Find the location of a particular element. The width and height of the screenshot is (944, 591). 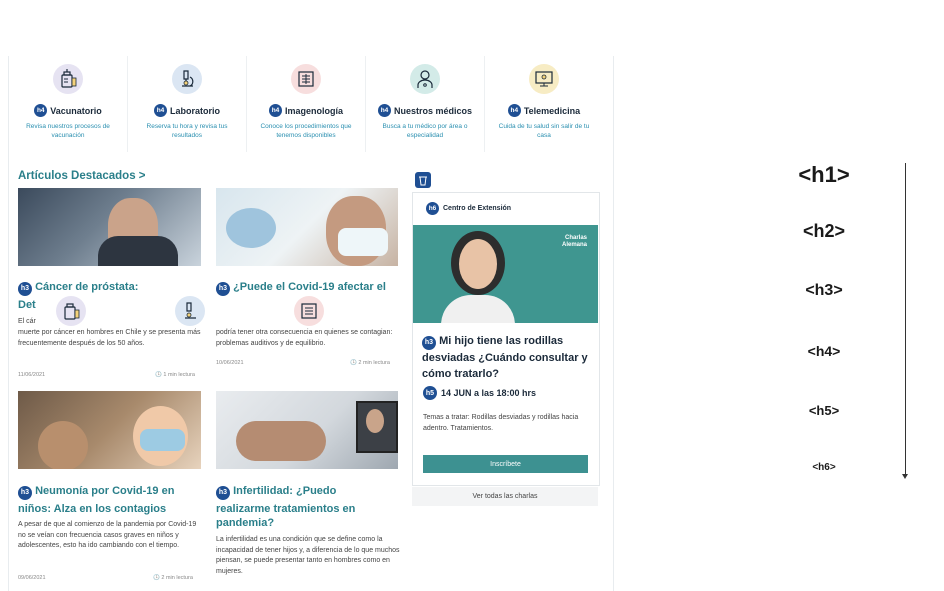

service-description: Reserva tu hora y revisa tus resultados is located at coordinates (187, 131).